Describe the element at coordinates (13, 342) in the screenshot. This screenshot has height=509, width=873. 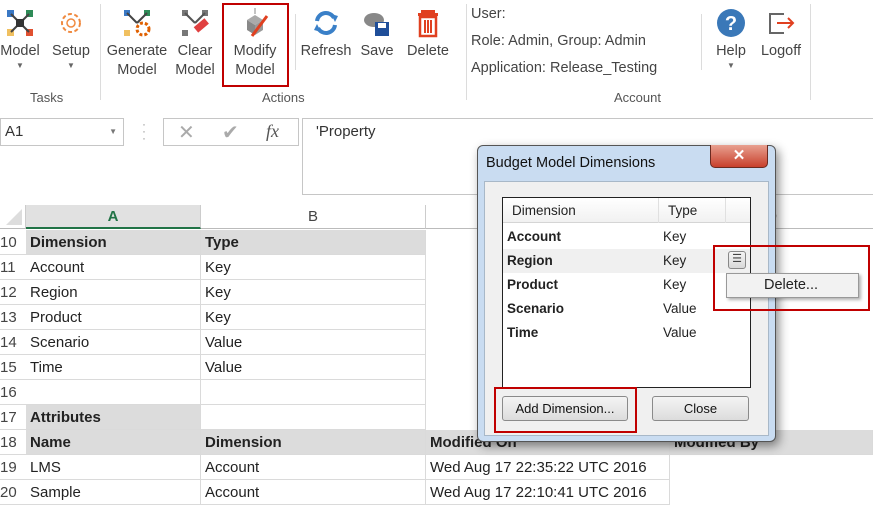
I see `row-number: 14` at that location.